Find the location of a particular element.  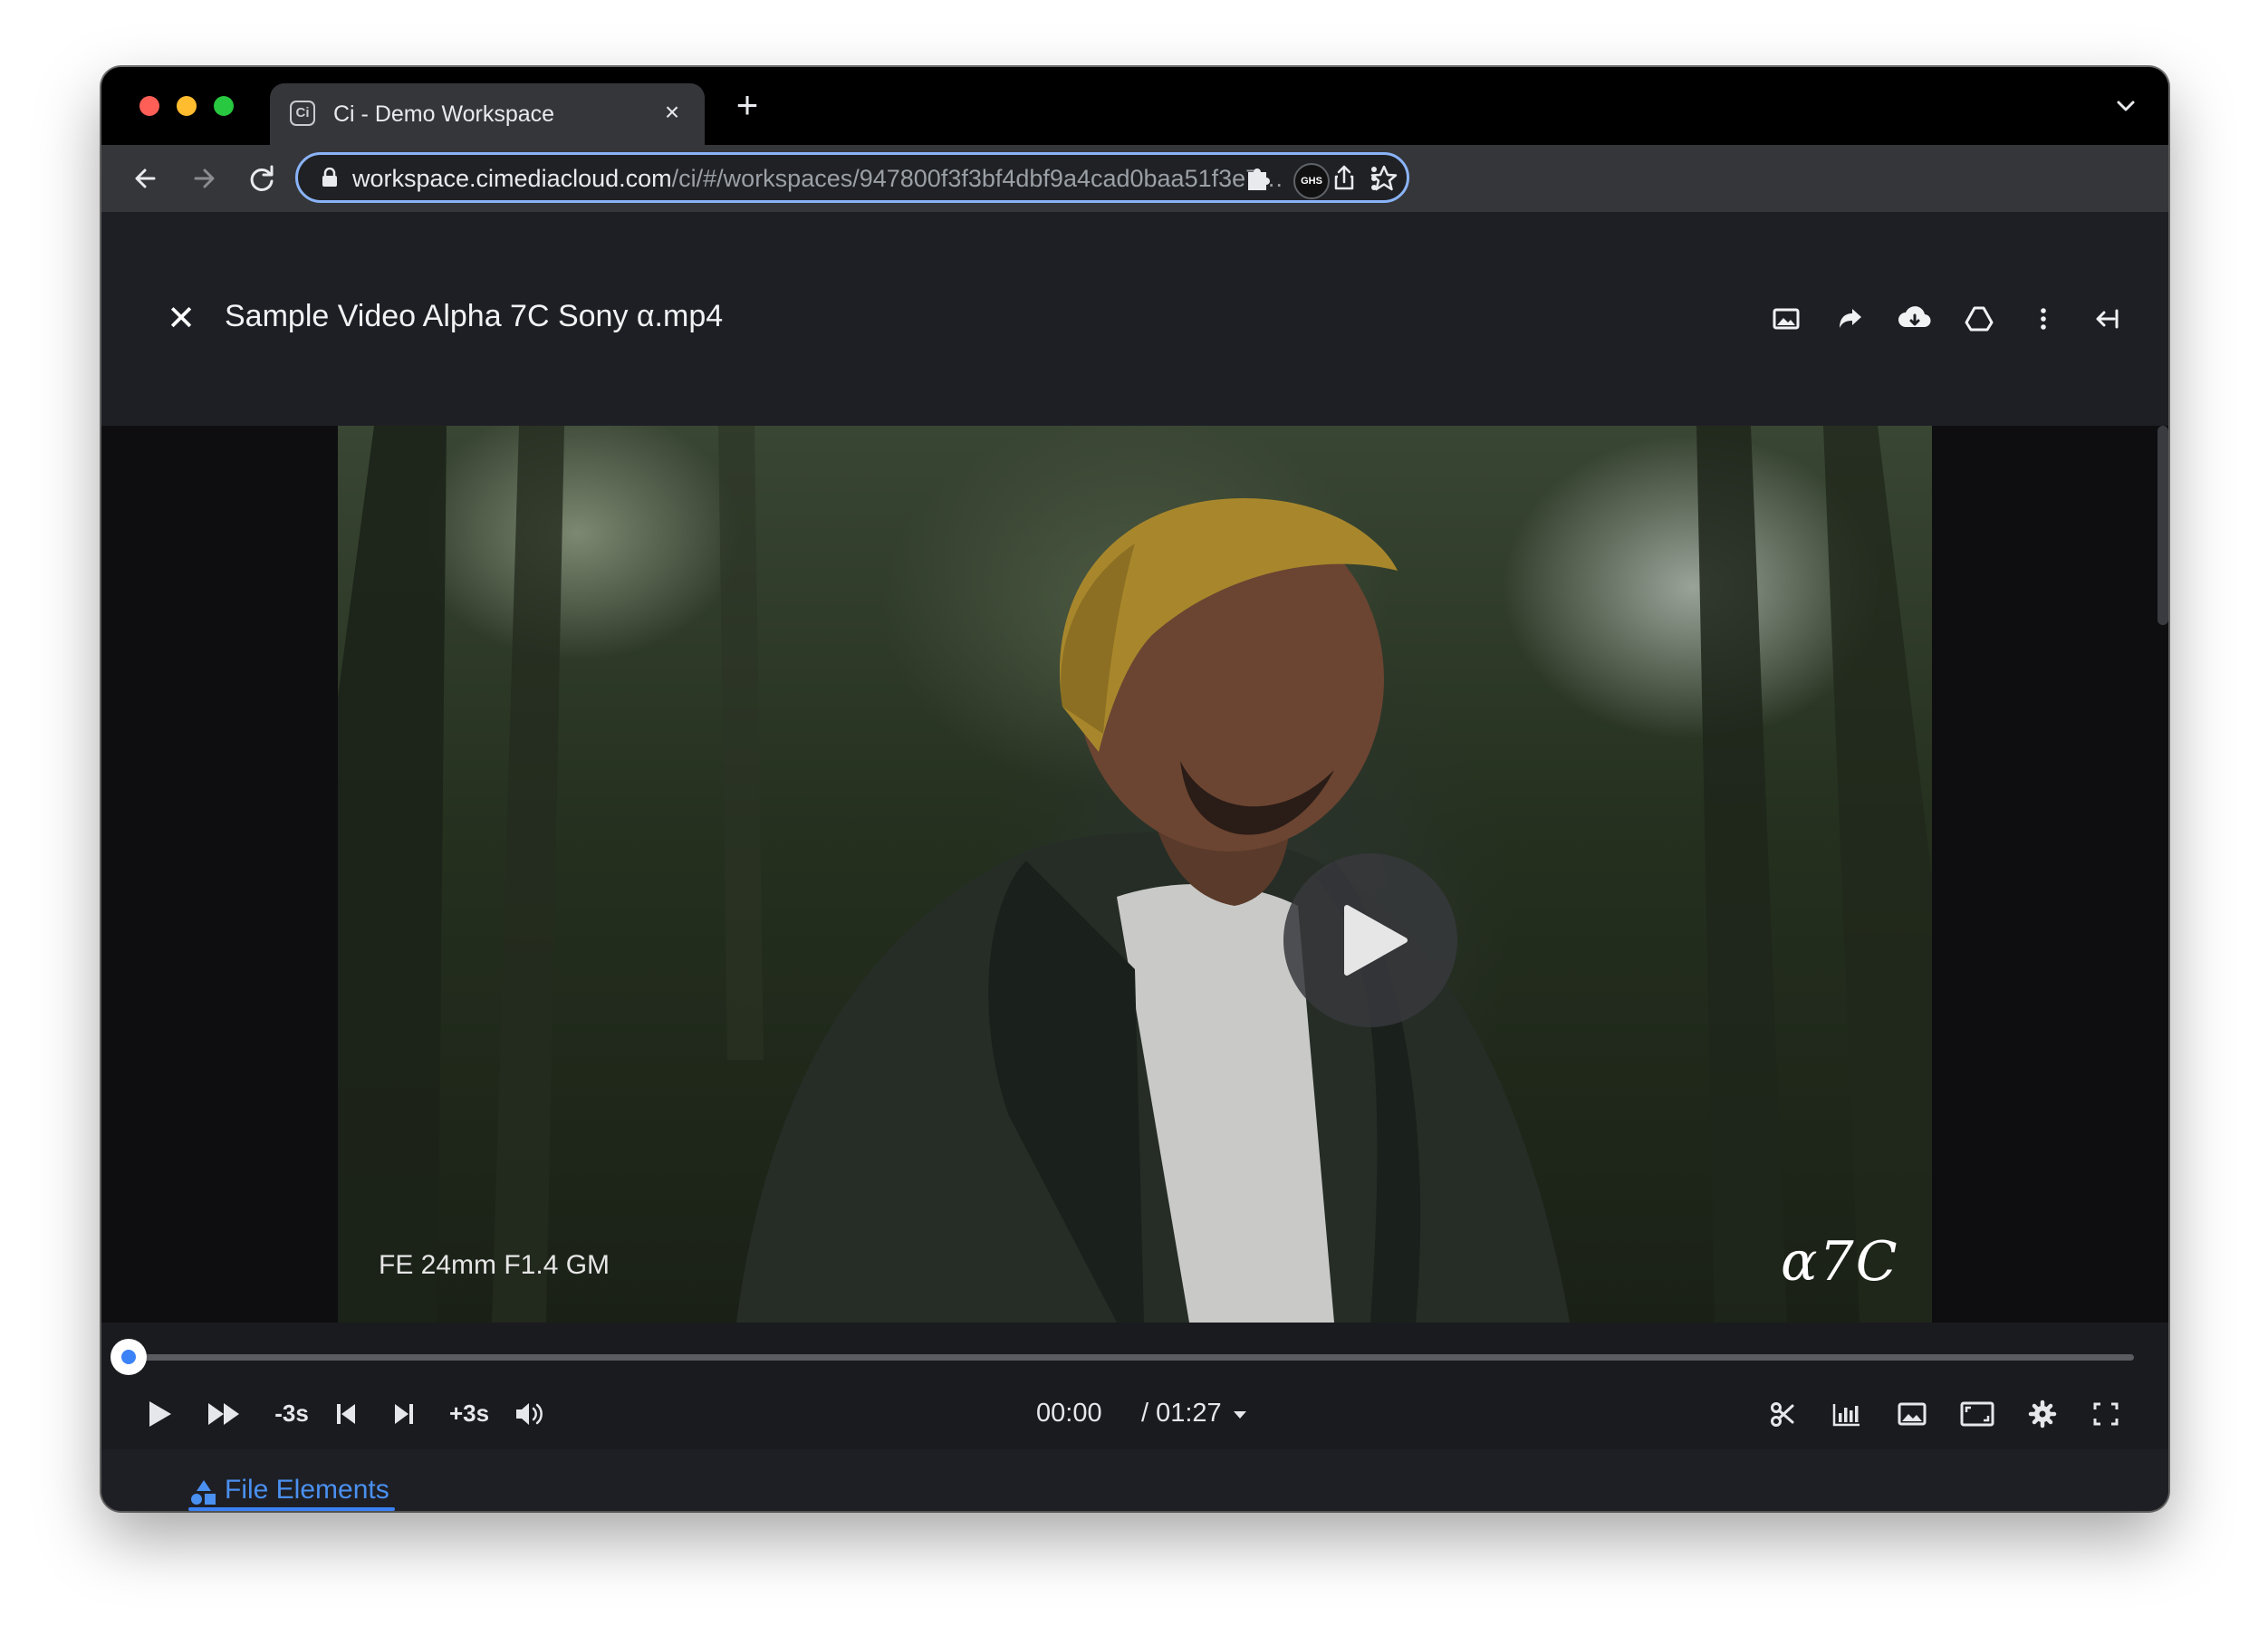

back-button is located at coordinates (146, 178).